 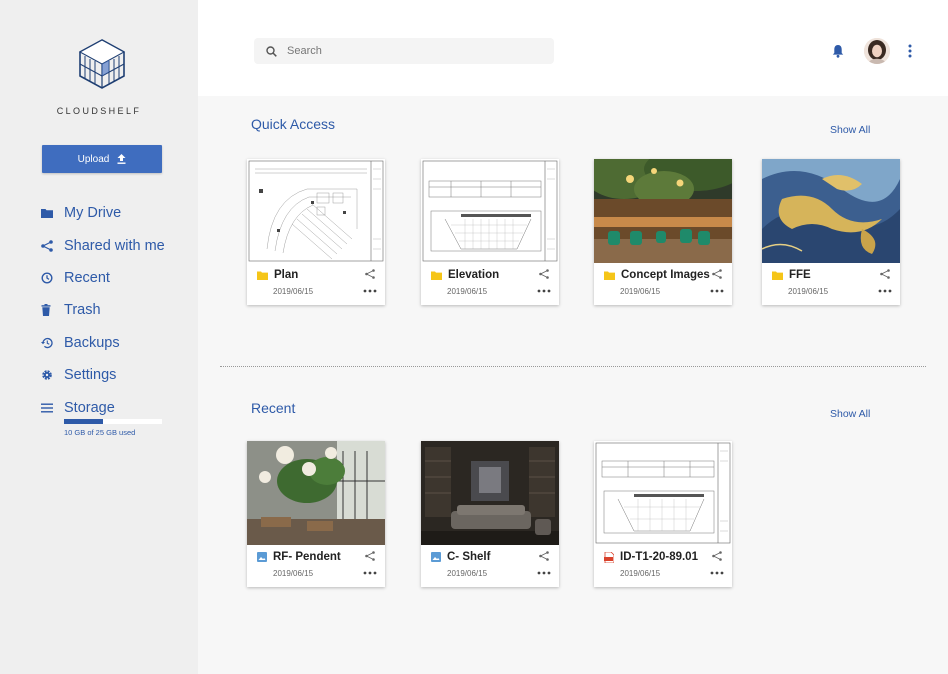 What do you see at coordinates (850, 130) in the screenshot?
I see `quick-access-show-all-link: Show All` at bounding box center [850, 130].